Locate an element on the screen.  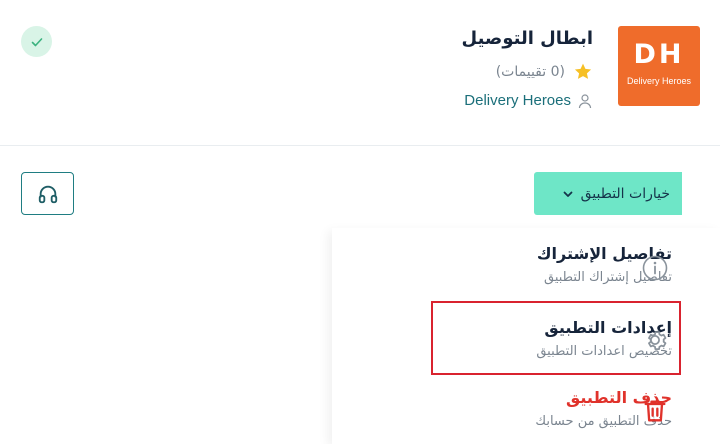
menu-item-title: حذف التطبيق is located at coordinates (618, 397).